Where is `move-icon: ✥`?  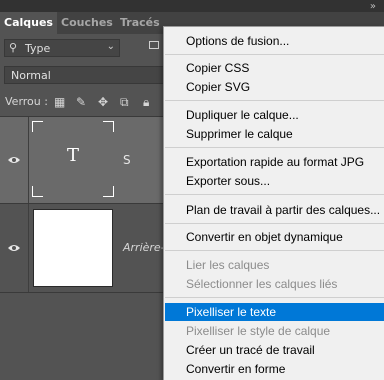
move-icon: ✥ is located at coordinates (103, 102).